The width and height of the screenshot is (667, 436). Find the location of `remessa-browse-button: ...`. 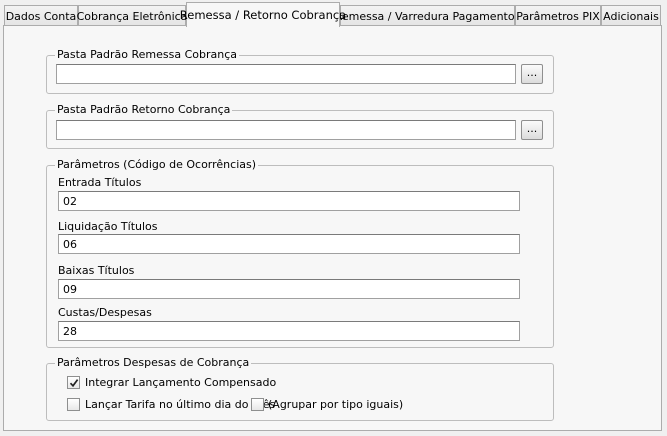

remessa-browse-button: ... is located at coordinates (532, 74).